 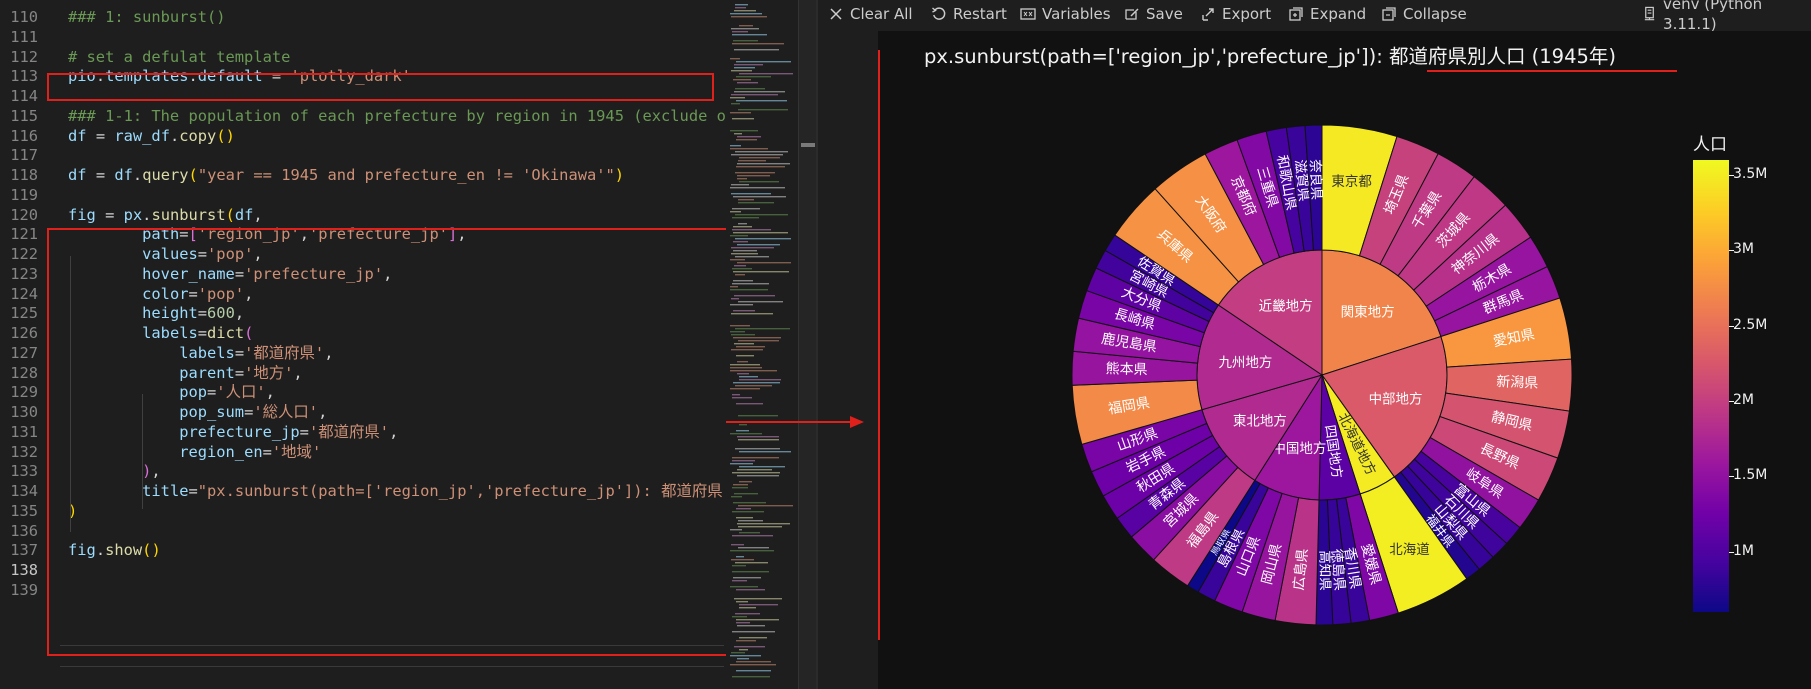 What do you see at coordinates (1713, 16) in the screenshot?
I see `kernel-label: venv (Python 3.11.1)` at bounding box center [1713, 16].